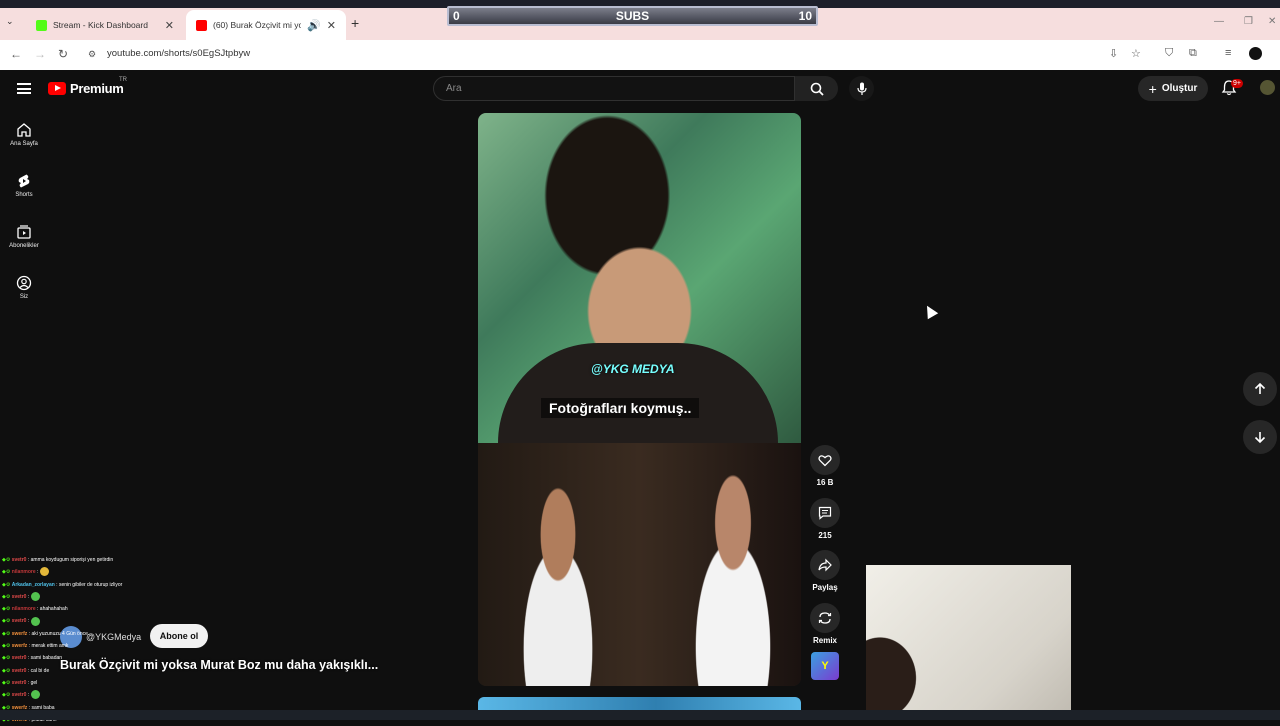 Image resolution: width=1280 pixels, height=726 pixels. Describe the element at coordinates (102, 572) in the screenshot. I see `chat-message: ◆⚙ nilanmore :` at that location.